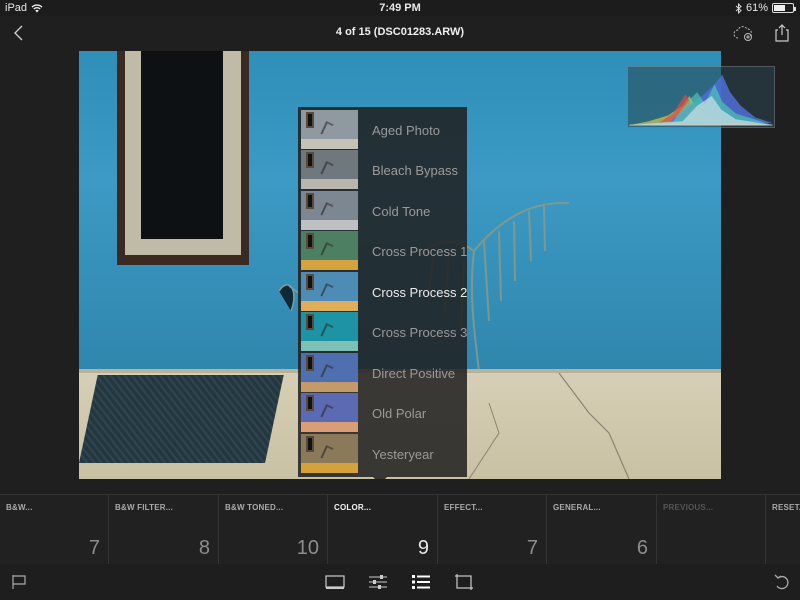  I want to click on preset-item: Cross Process 1, so click(382, 250).